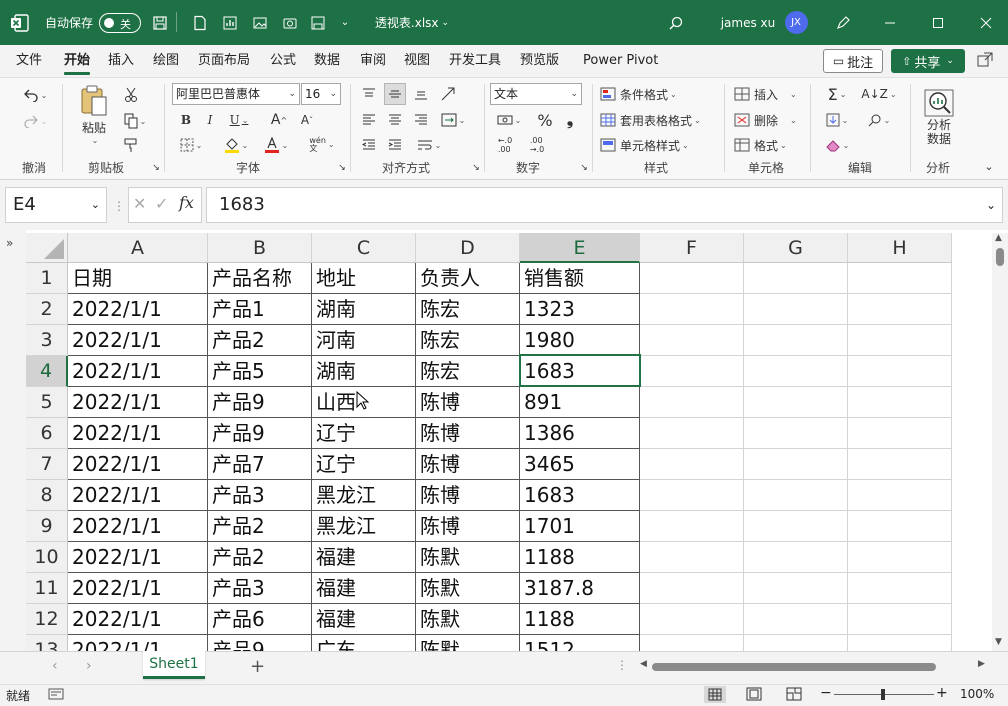 The height and width of the screenshot is (706, 1008). I want to click on table-cell: 1683, so click(580, 495).